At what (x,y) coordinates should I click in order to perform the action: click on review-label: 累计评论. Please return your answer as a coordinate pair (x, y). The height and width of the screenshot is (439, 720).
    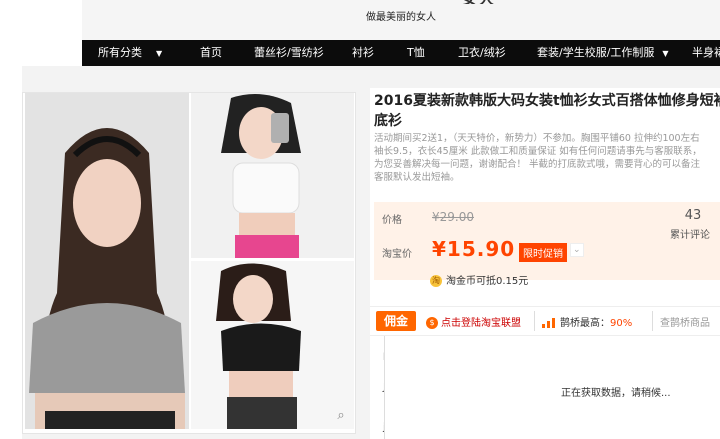
    Looking at the image, I should click on (690, 233).